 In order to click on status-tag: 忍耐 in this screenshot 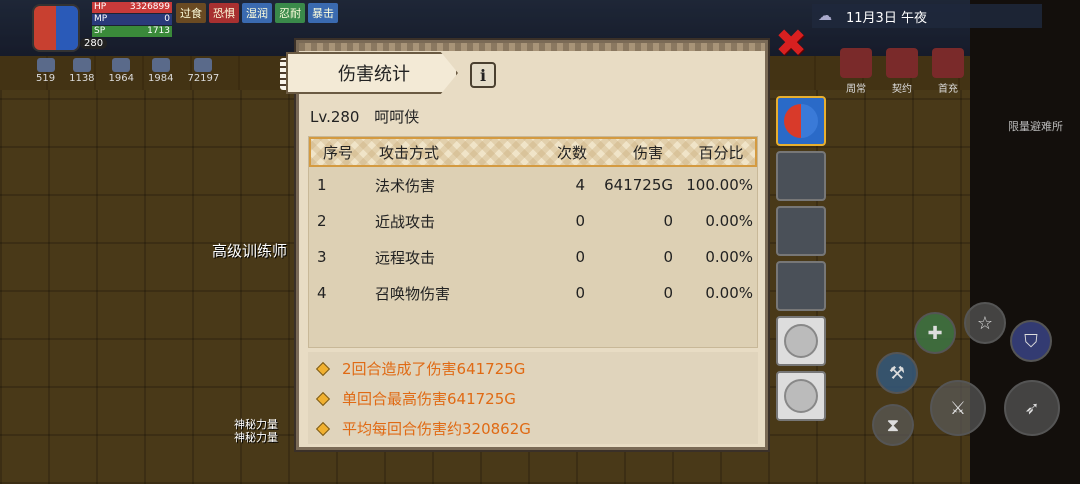, I will do `click(290, 13)`.